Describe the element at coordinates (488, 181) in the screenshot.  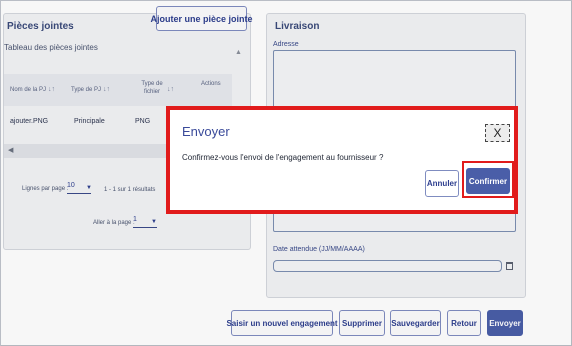
I see `confirm-button: Confirmer` at that location.